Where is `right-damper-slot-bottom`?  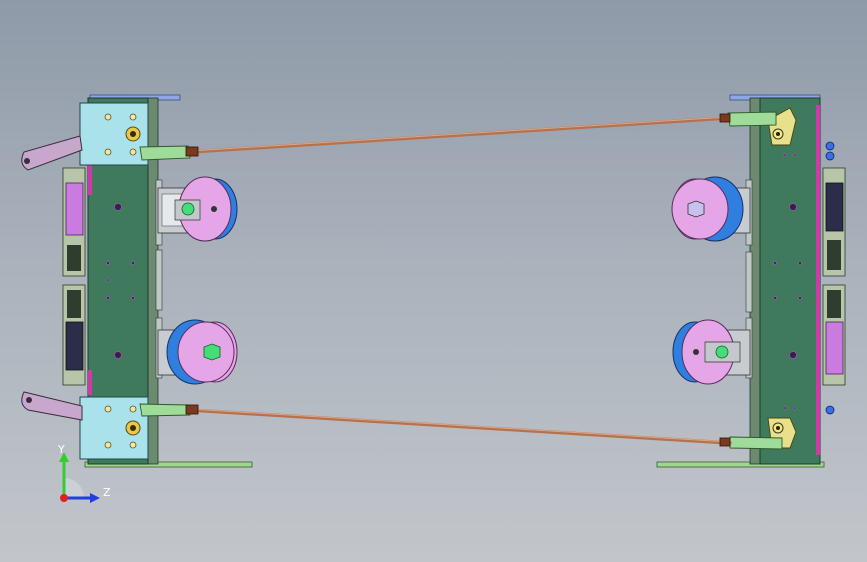
right-damper-slot-bottom is located at coordinates (834, 304).